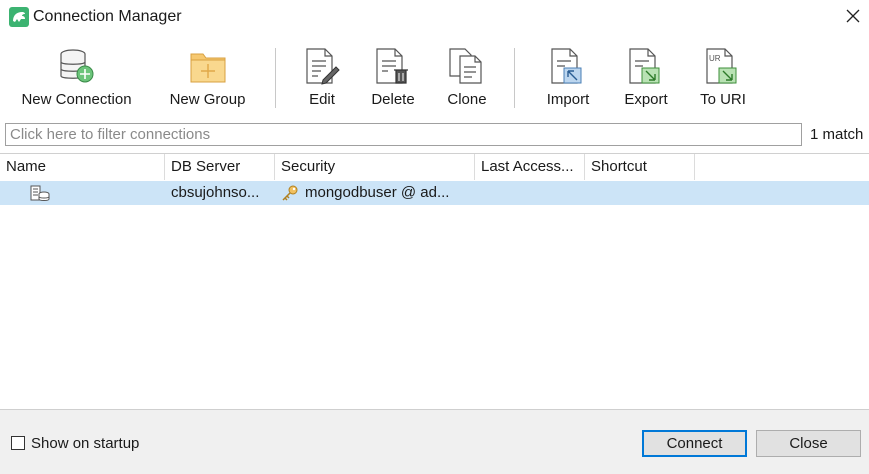  I want to click on row-shortcut, so click(641, 193).